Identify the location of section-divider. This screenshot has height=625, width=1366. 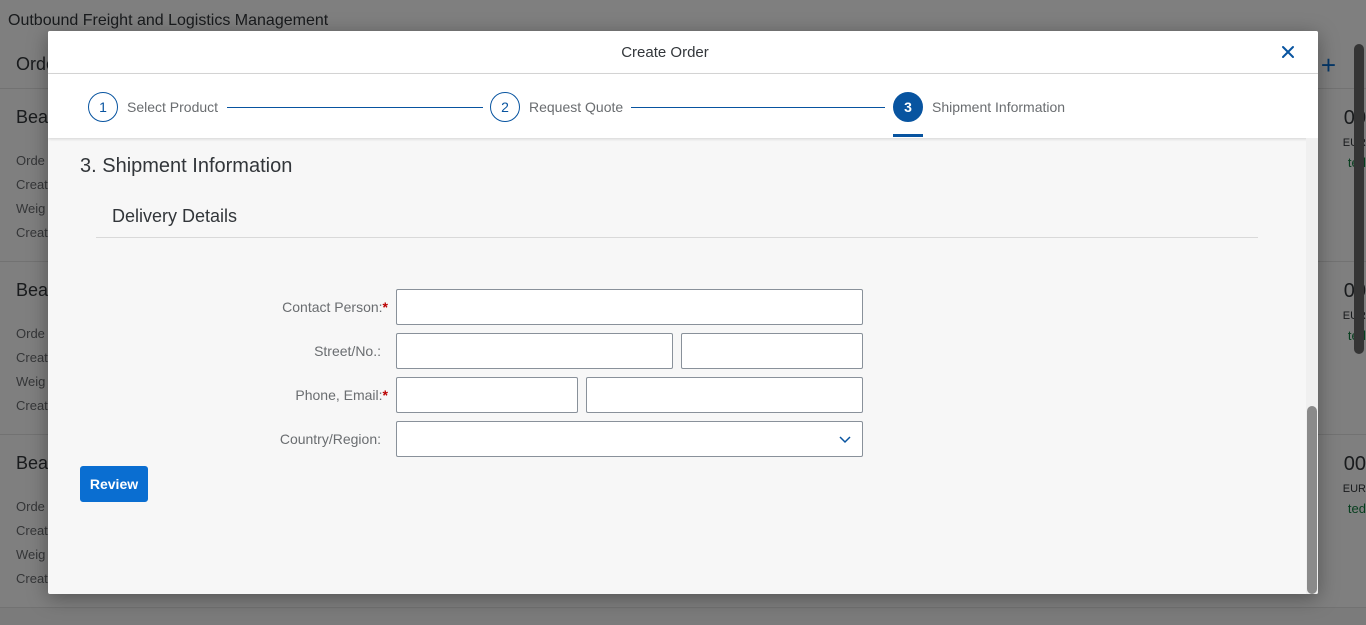
(677, 237).